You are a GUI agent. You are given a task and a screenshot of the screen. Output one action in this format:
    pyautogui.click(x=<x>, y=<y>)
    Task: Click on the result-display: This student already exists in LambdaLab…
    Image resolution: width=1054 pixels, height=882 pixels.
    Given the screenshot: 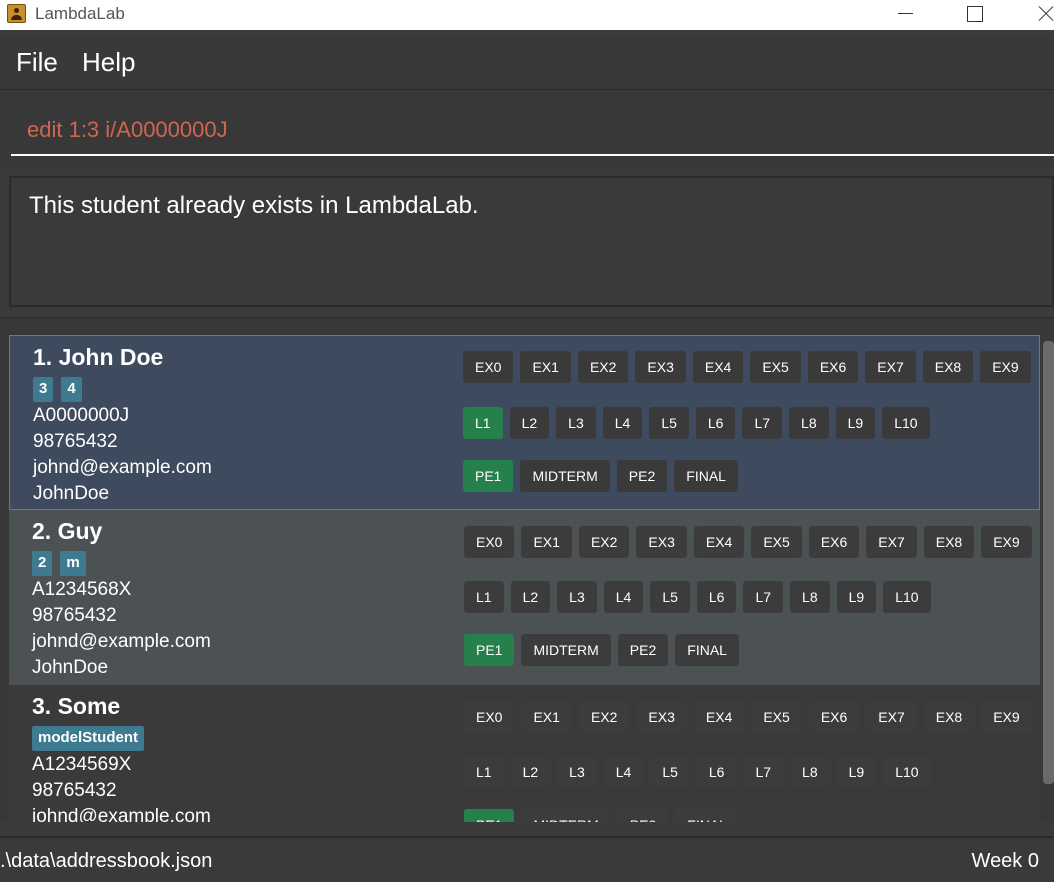 What is the action you would take?
    pyautogui.click(x=531, y=241)
    